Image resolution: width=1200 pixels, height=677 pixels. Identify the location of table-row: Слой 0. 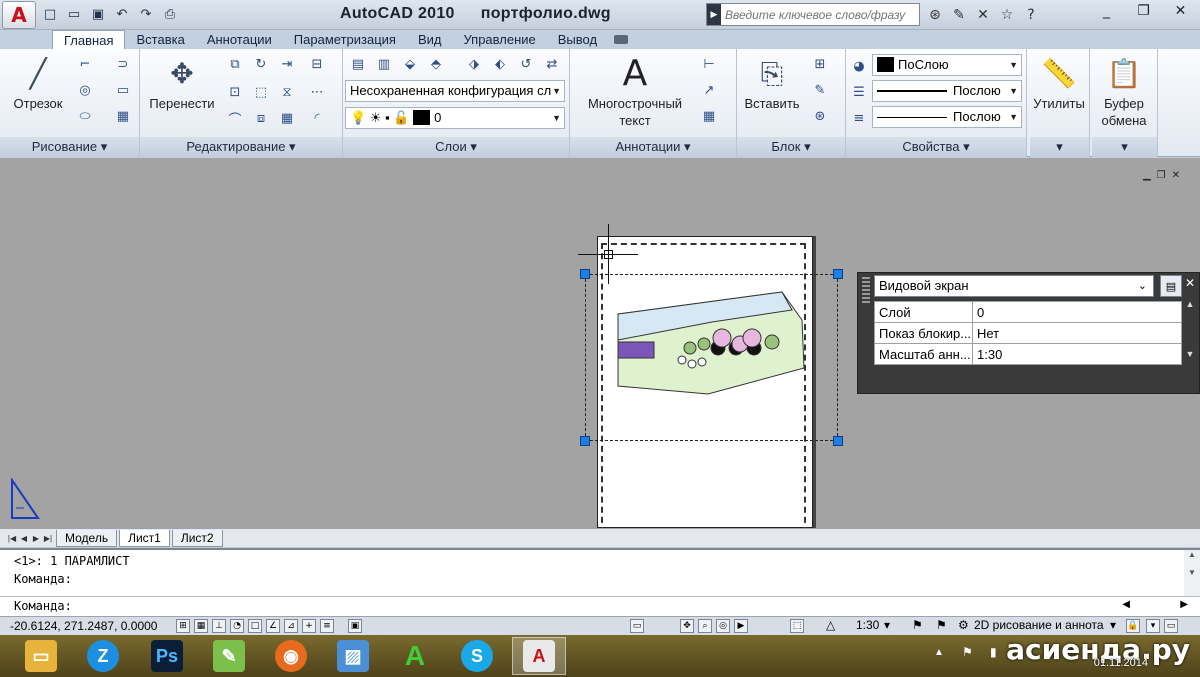
(1028, 312).